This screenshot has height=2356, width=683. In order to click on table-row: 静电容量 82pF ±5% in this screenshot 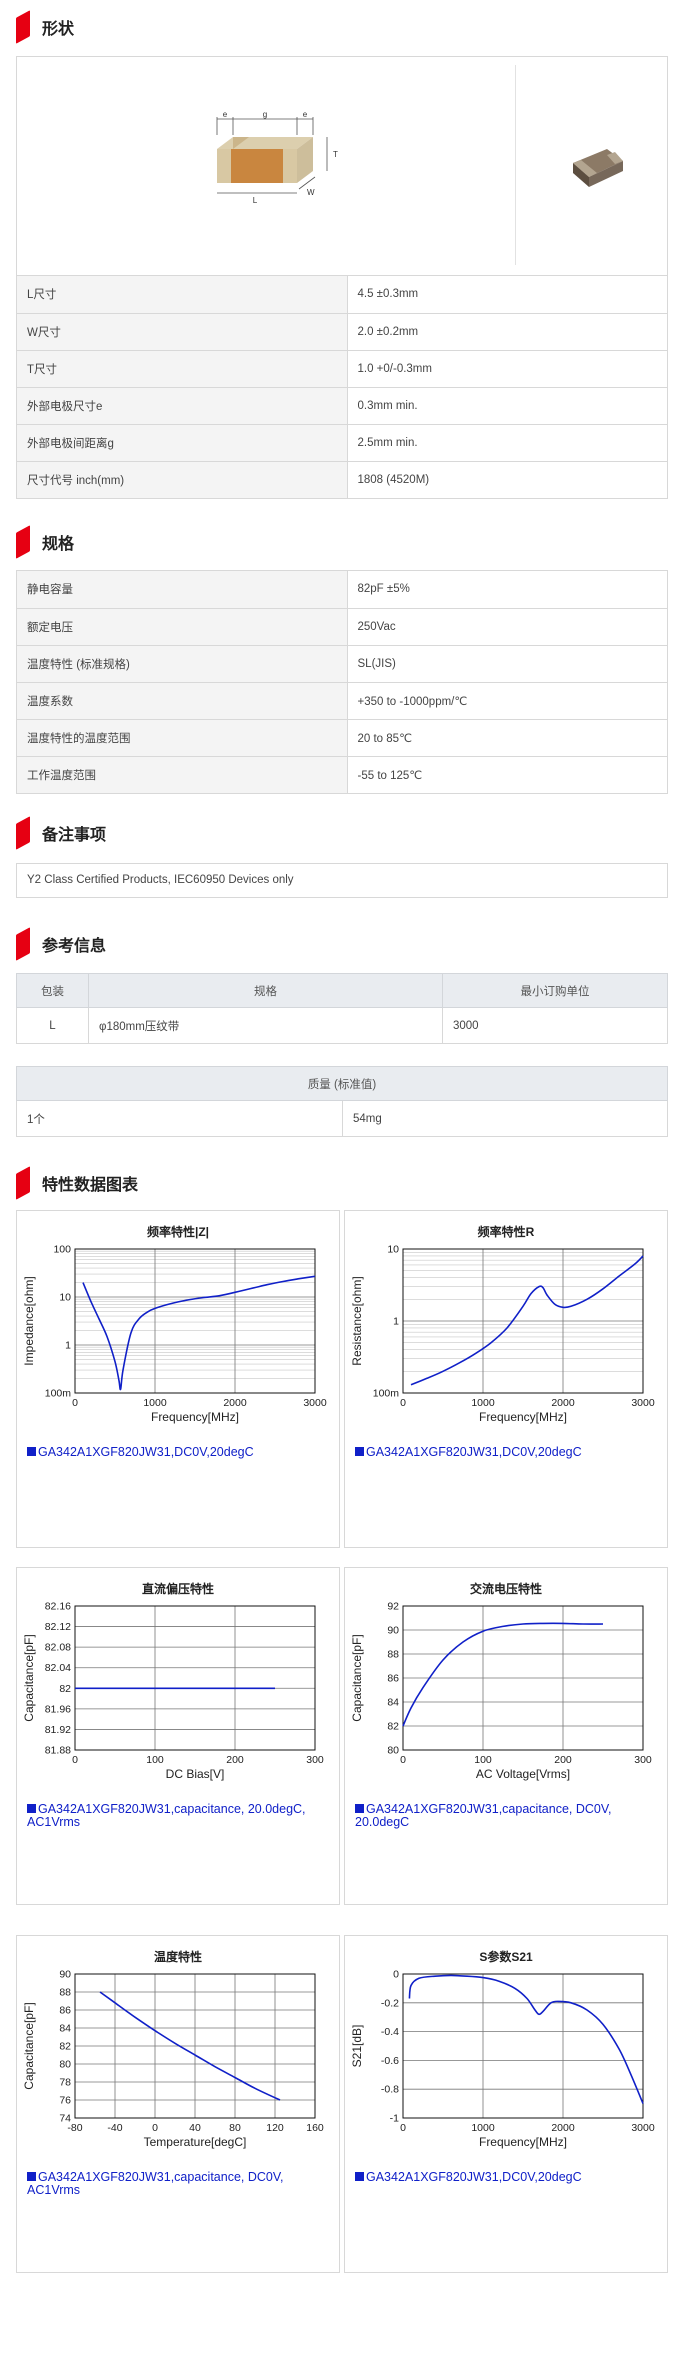, I will do `click(342, 589)`.